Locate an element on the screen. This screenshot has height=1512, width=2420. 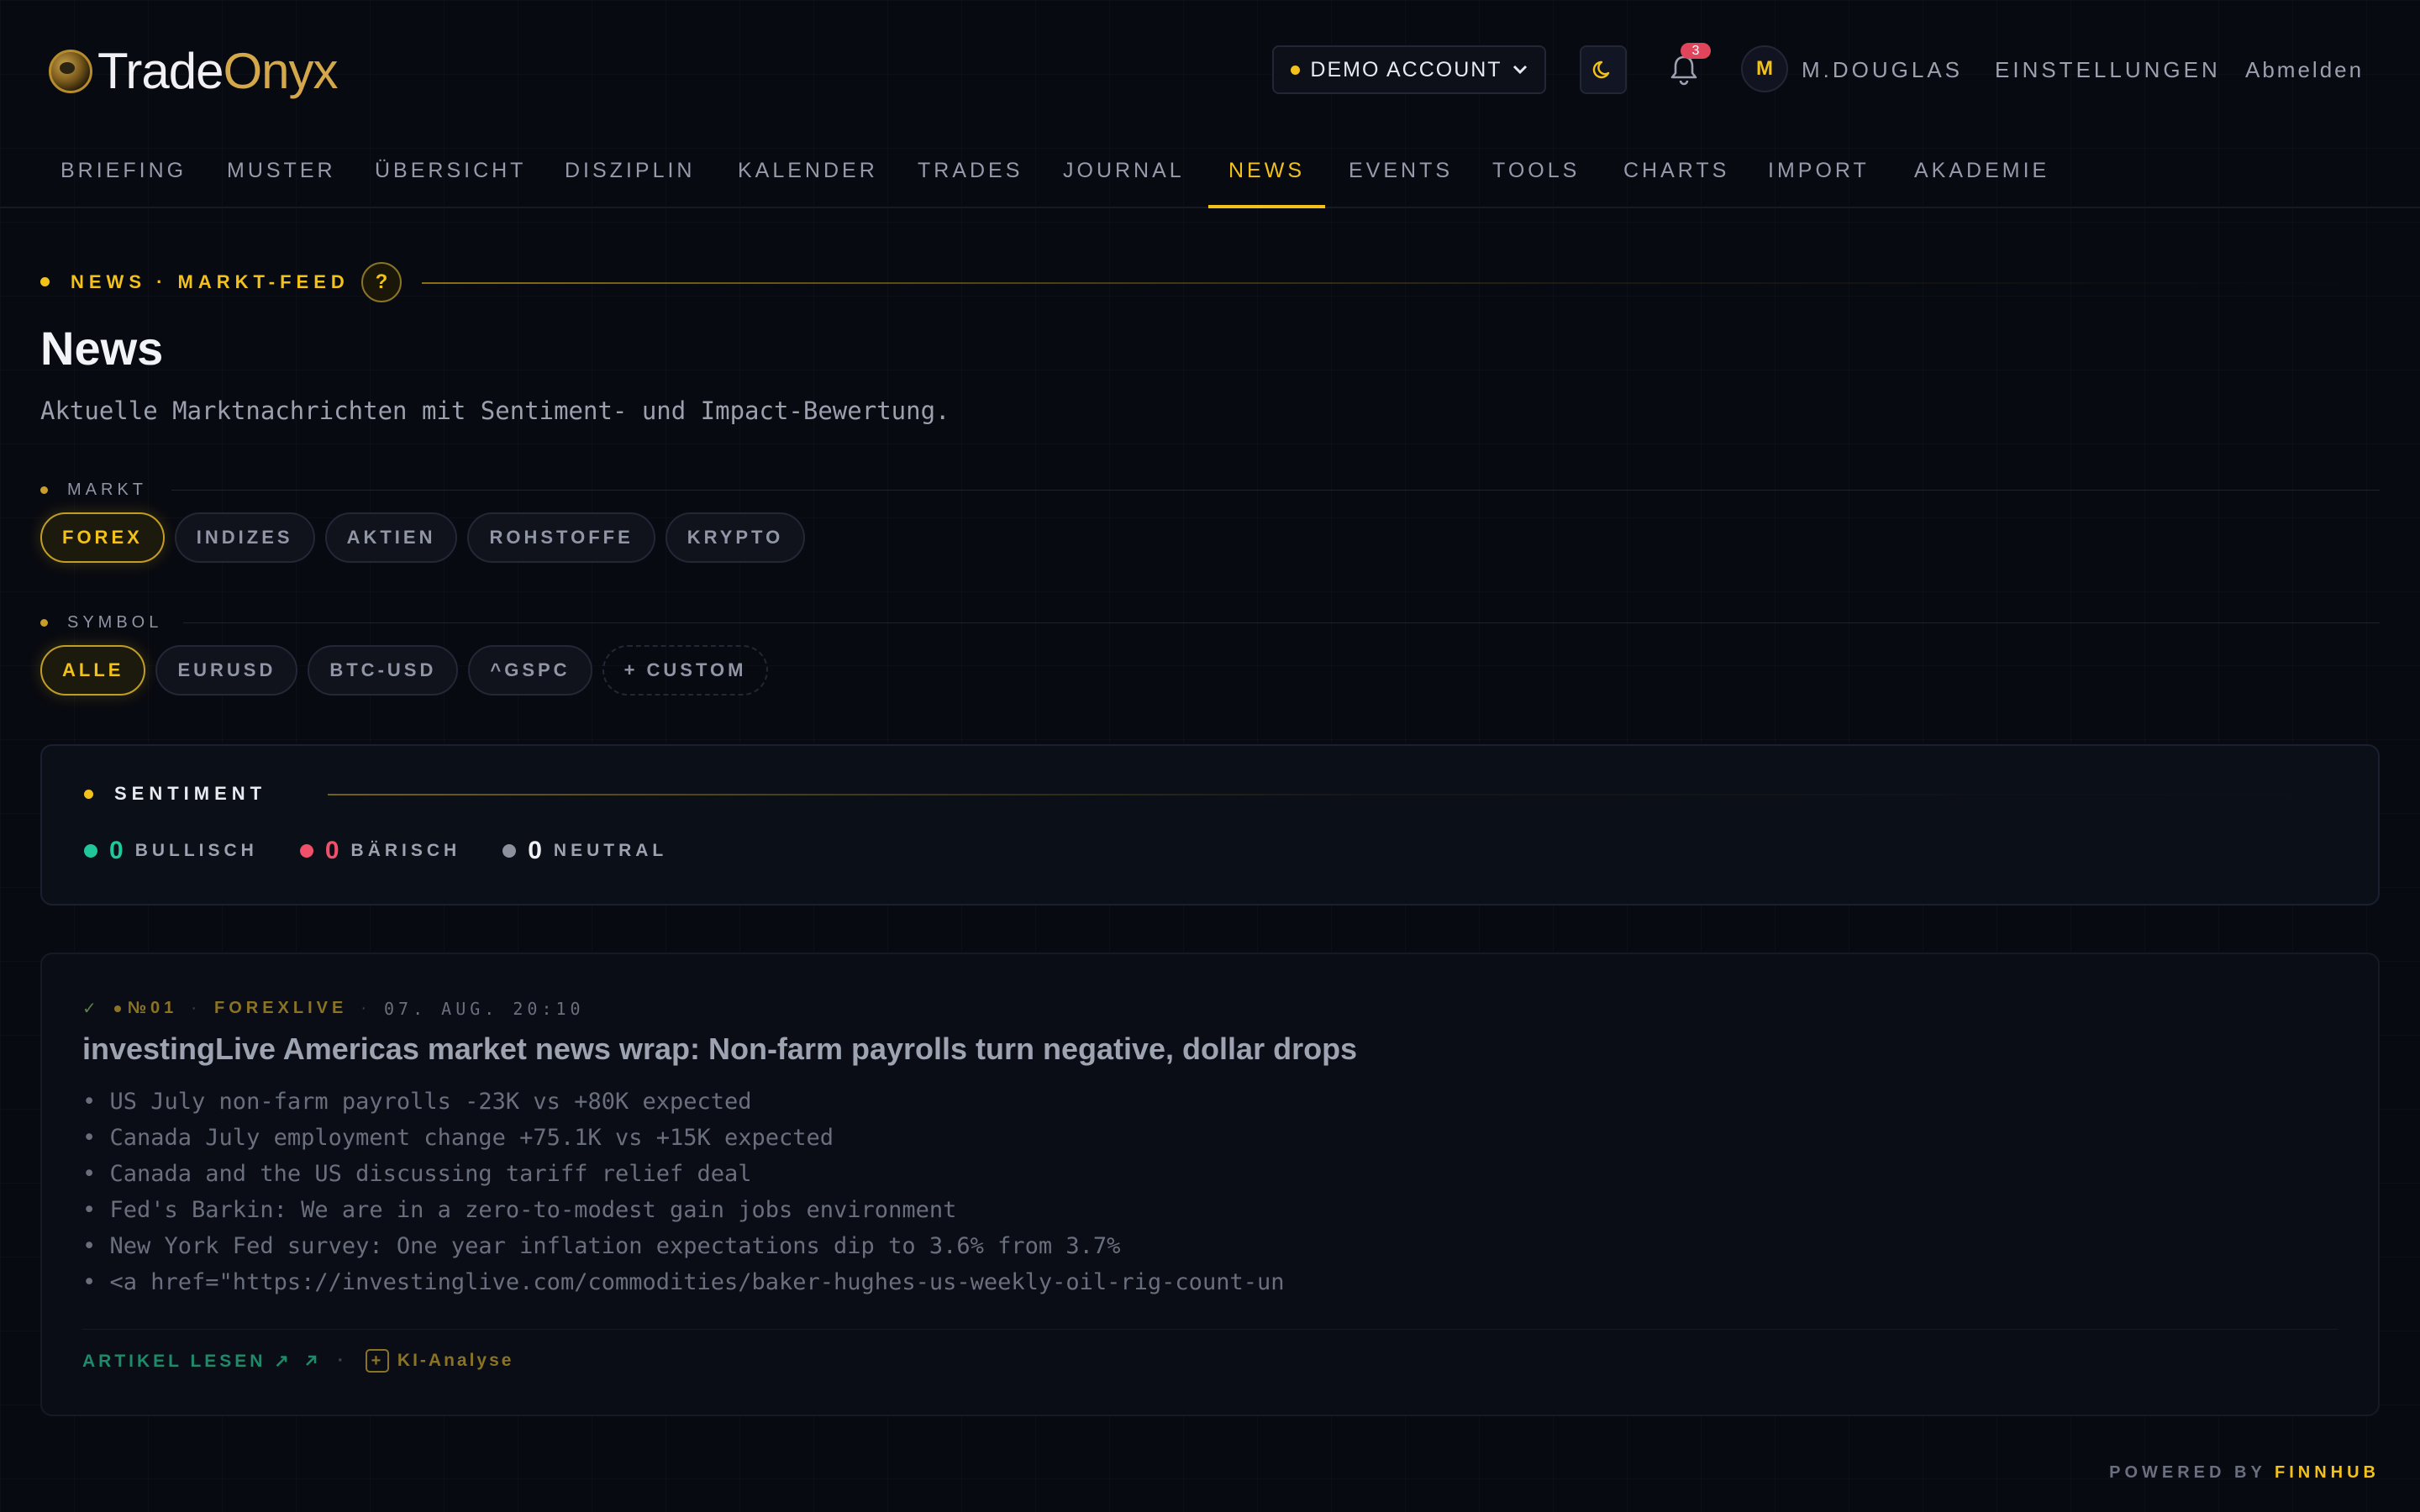
market-filter: FOREX INDIZES AKTIEN ROHSTOFFE KRYPTO is located at coordinates (423, 537).